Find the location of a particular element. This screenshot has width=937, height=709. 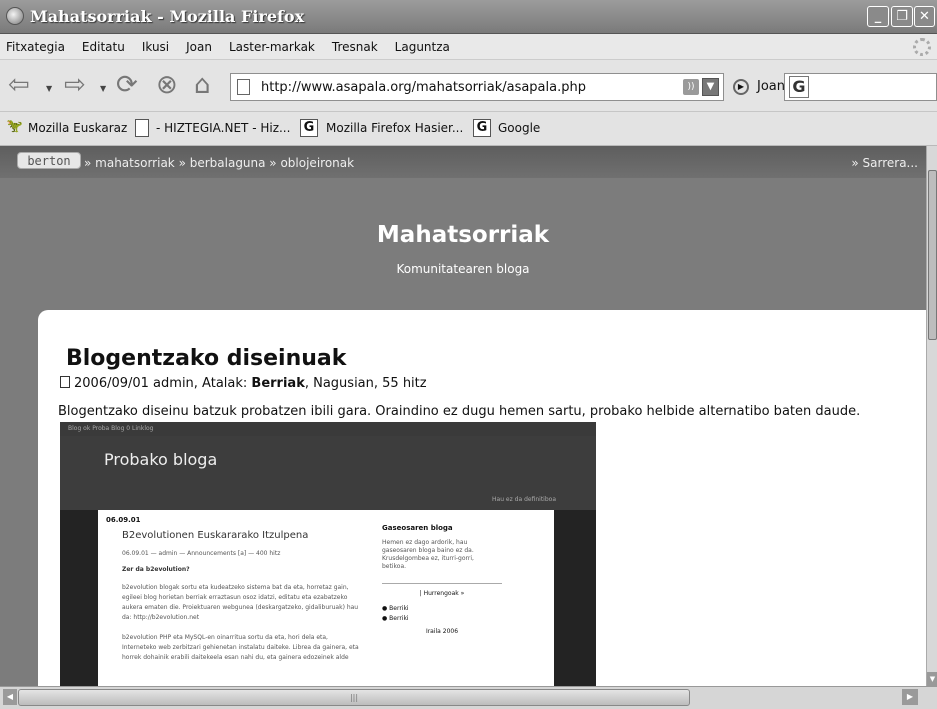

bookmark-google: Google is located at coordinates (519, 128).